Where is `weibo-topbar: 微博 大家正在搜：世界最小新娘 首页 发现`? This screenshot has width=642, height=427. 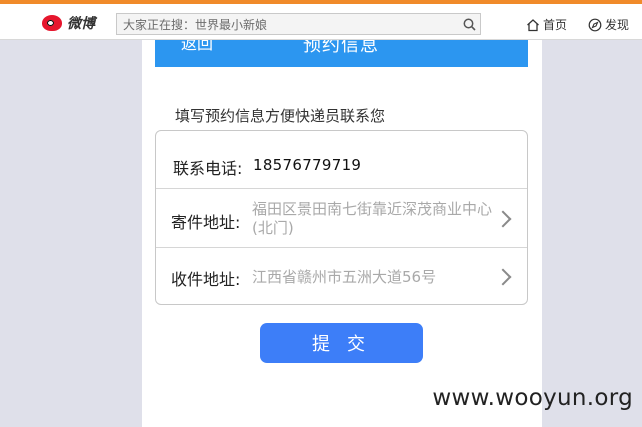 weibo-topbar: 微博 大家正在搜：世界最小新娘 首页 发现 is located at coordinates (321, 20).